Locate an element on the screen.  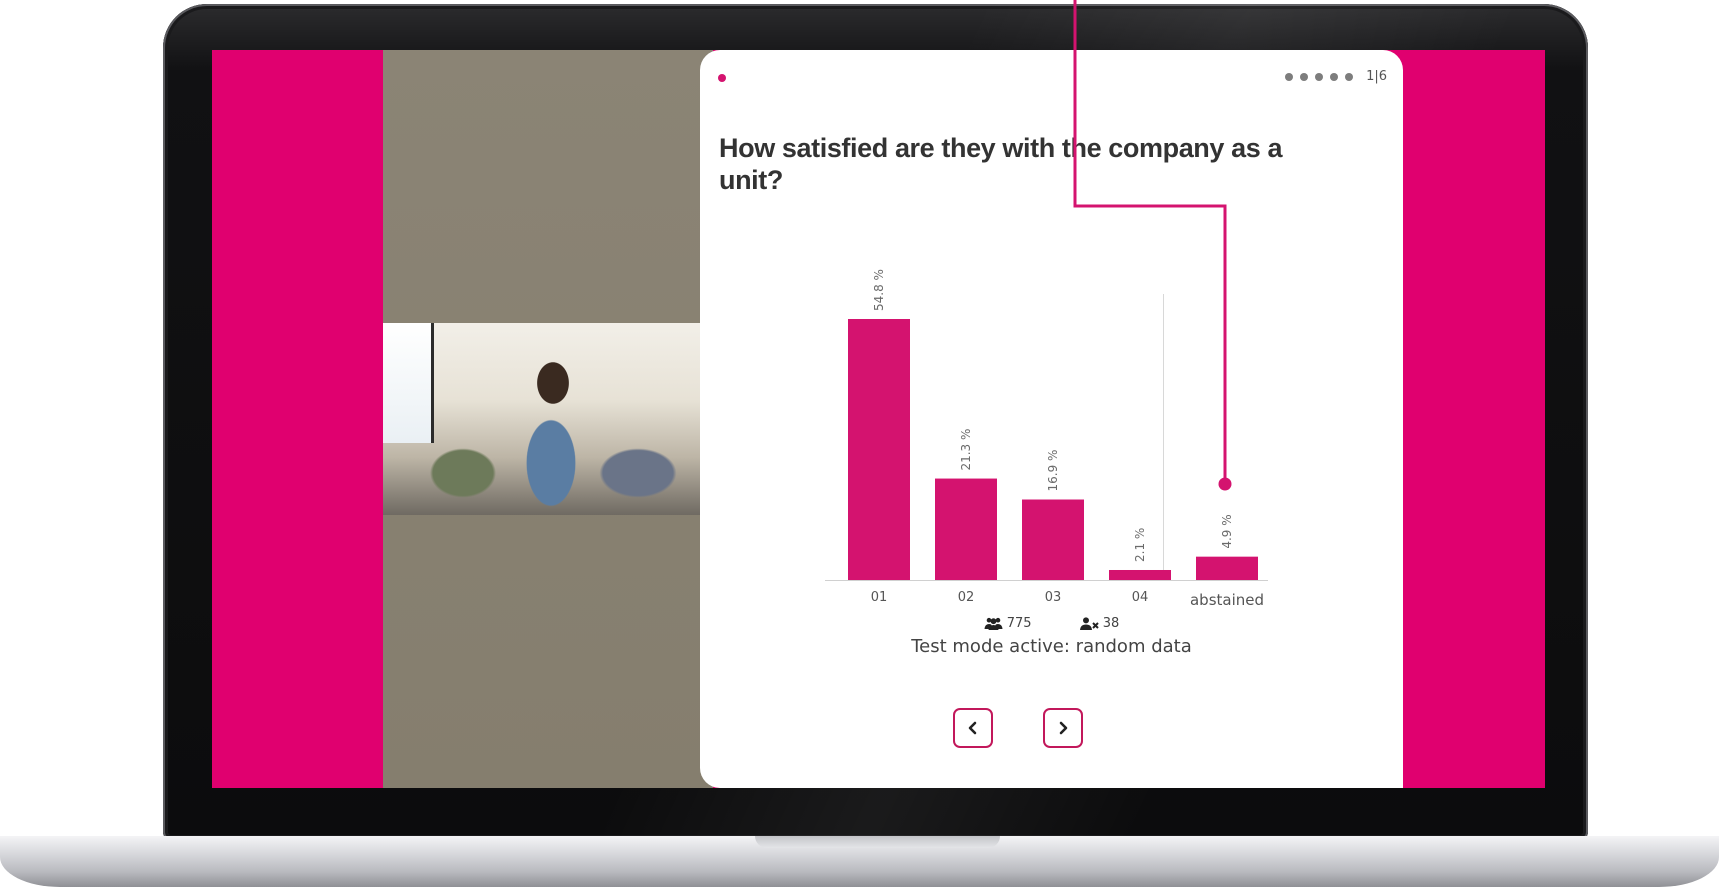
participants-stat: 775 is located at coordinates (1008, 623).